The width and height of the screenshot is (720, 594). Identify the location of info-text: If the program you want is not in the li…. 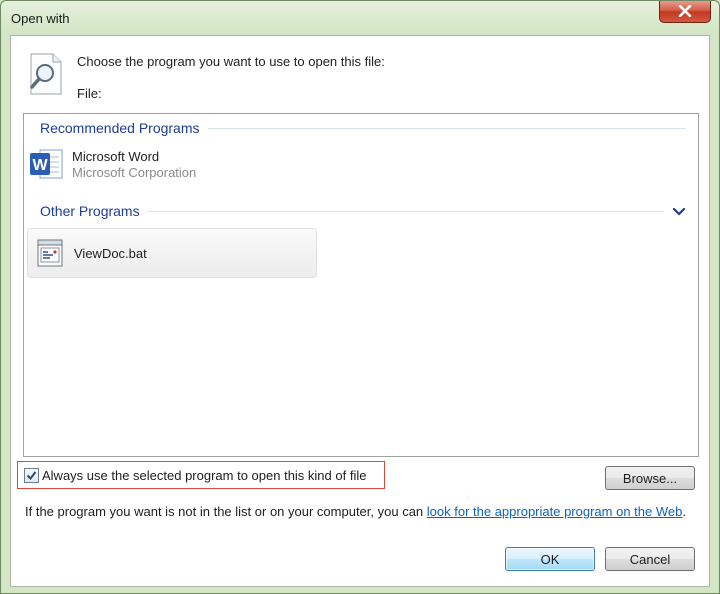
(360, 511).